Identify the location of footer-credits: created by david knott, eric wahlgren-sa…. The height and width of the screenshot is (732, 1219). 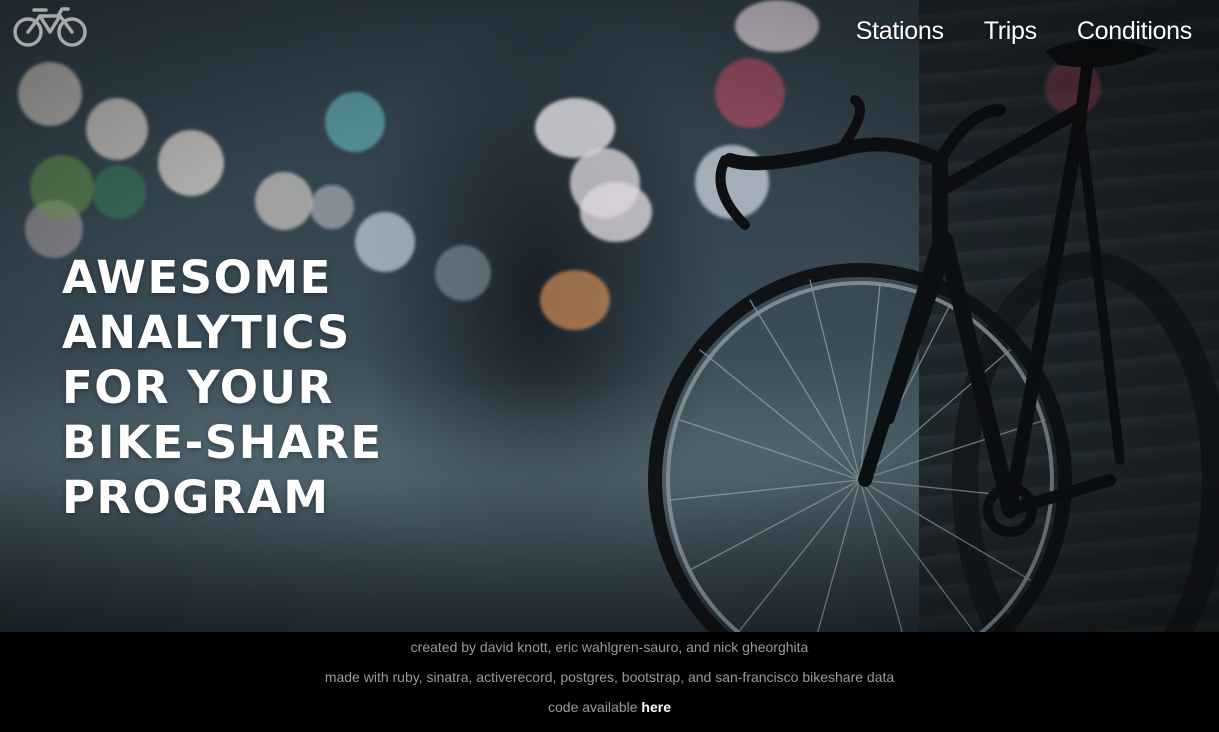
(609, 647).